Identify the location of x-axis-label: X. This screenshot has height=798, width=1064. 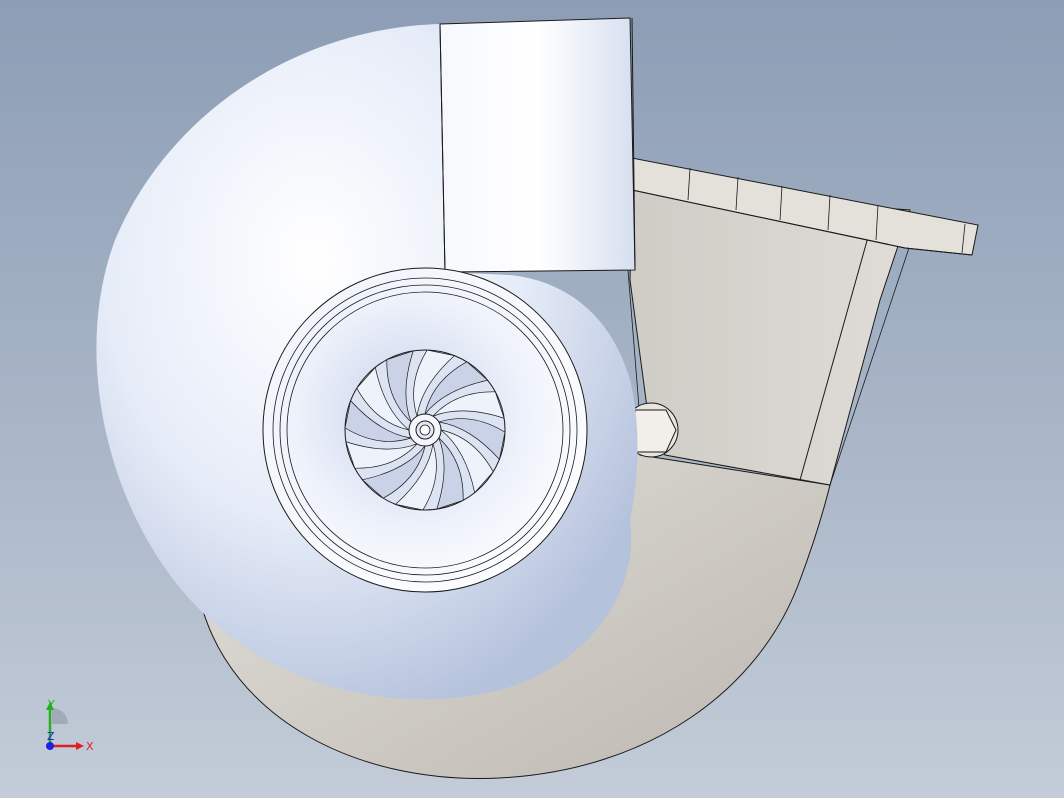
(90, 746).